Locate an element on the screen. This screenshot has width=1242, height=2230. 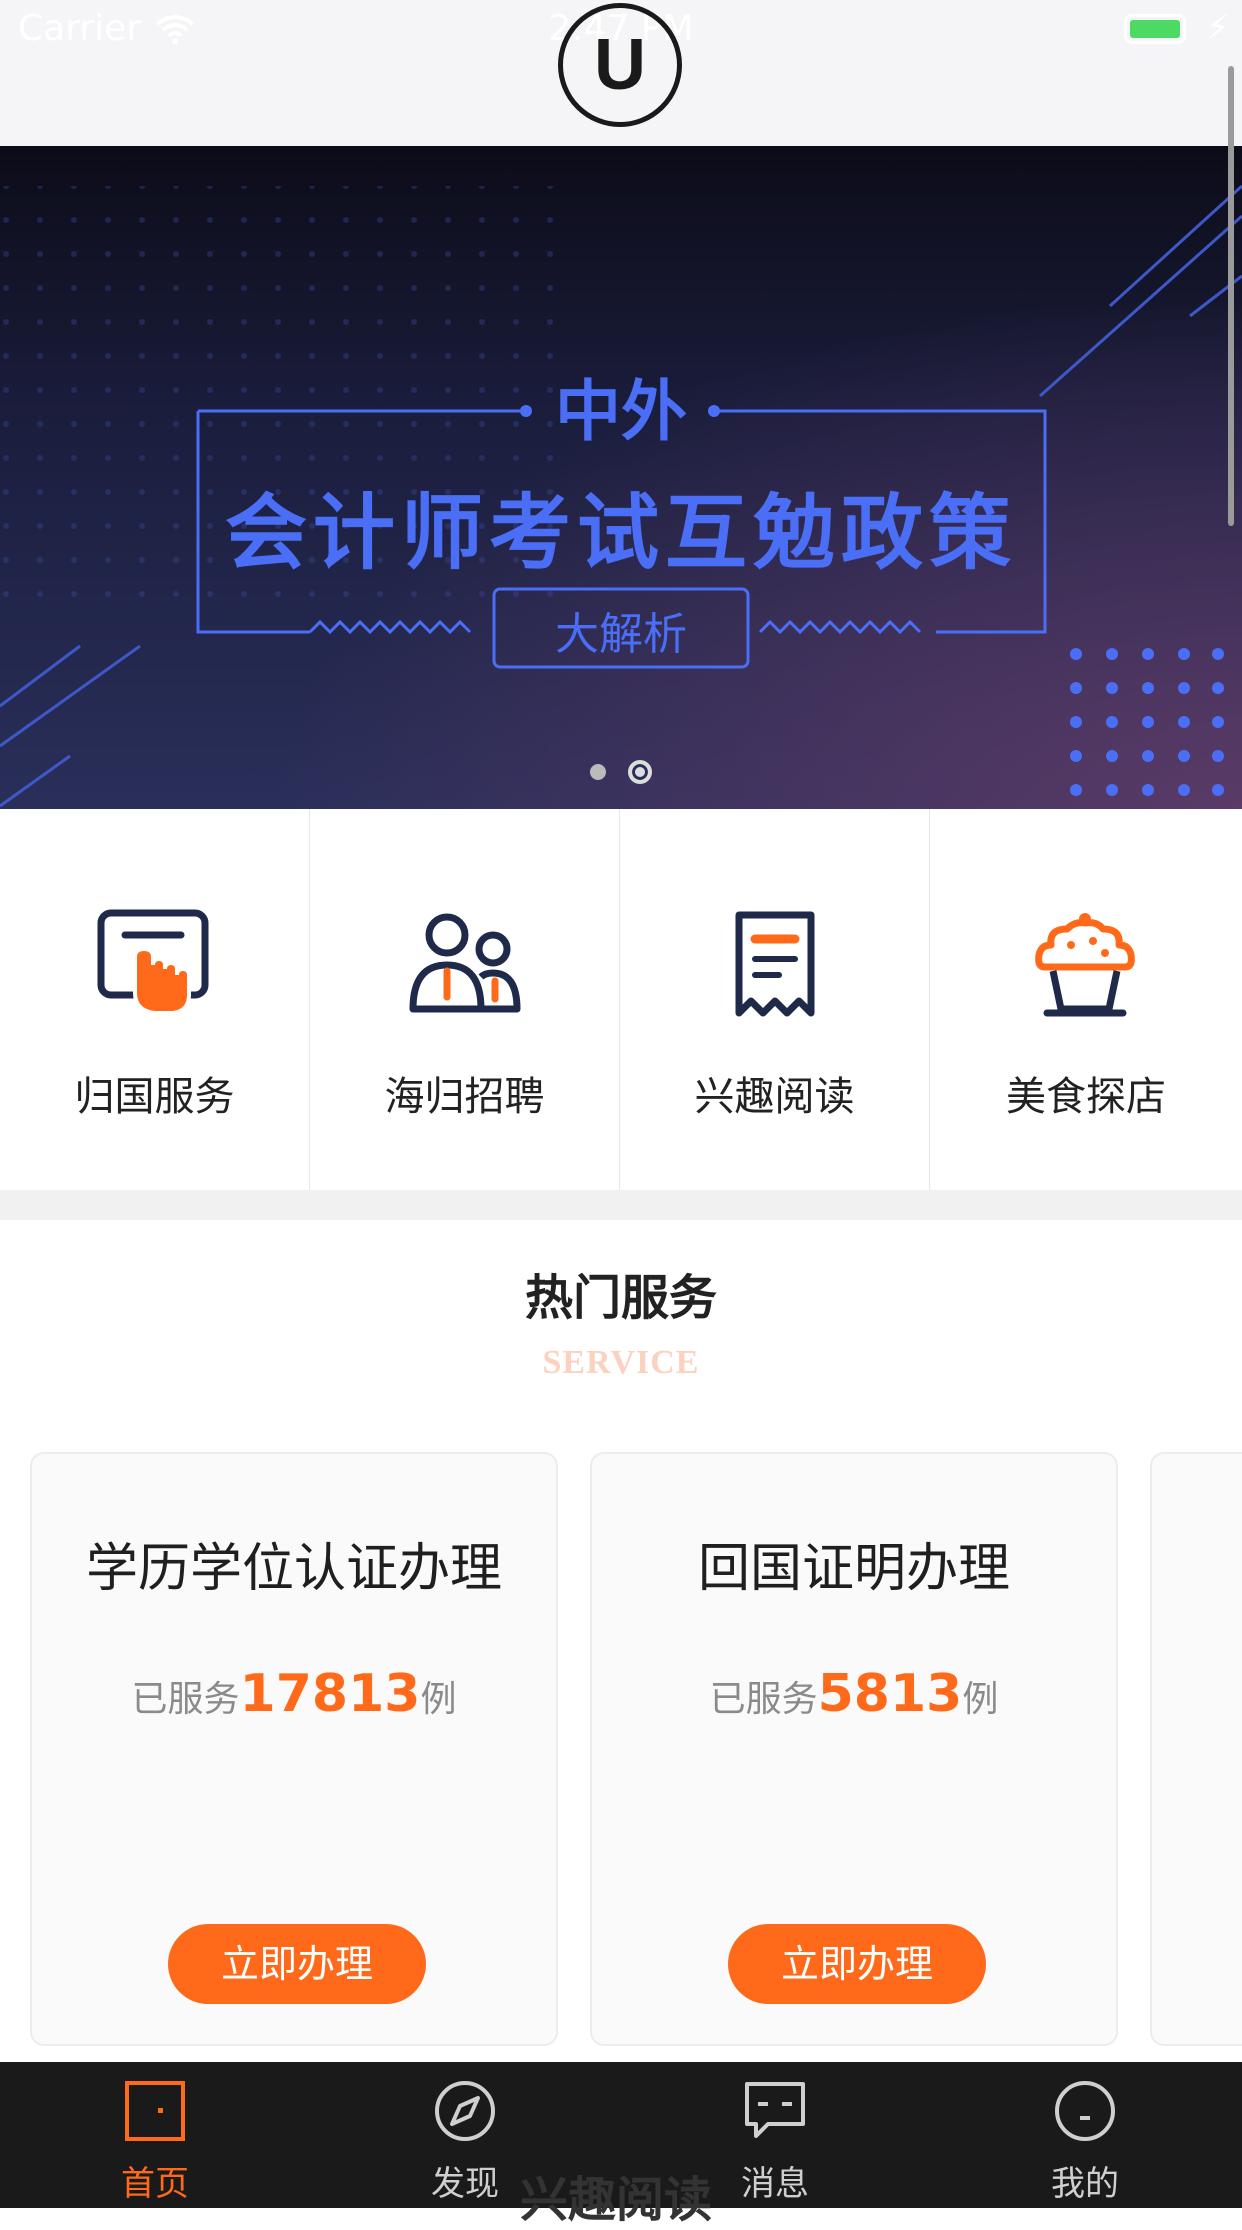
tab-discover: 发现 is located at coordinates (465, 2135).